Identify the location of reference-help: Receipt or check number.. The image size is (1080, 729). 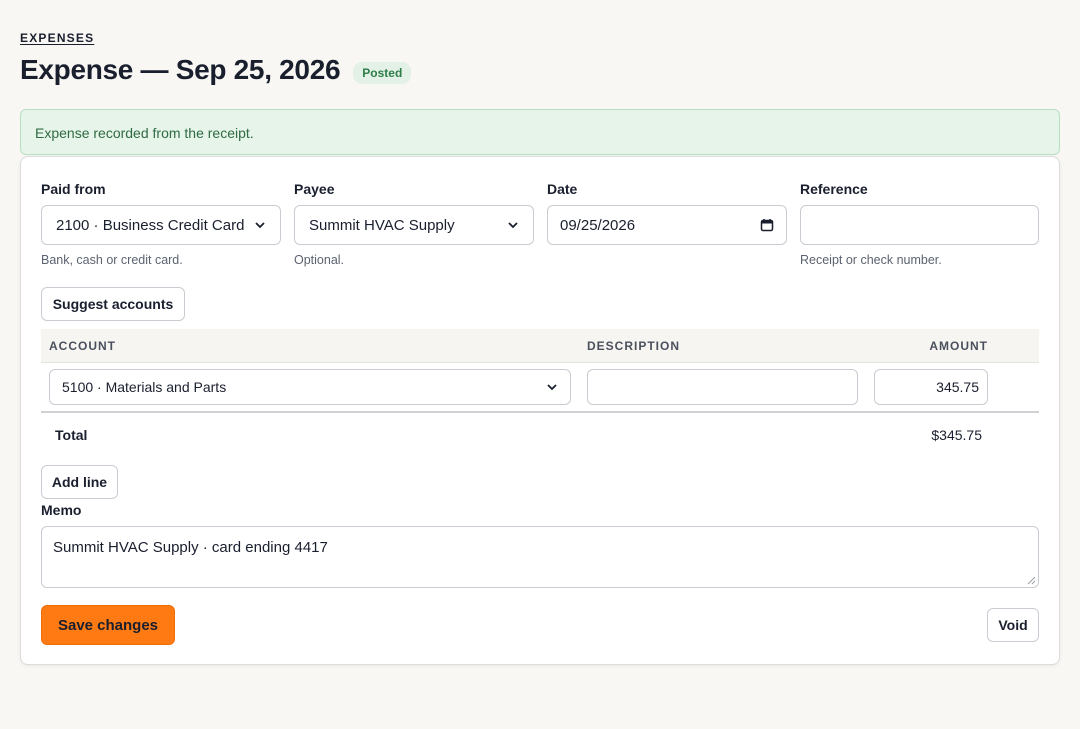
(871, 260).